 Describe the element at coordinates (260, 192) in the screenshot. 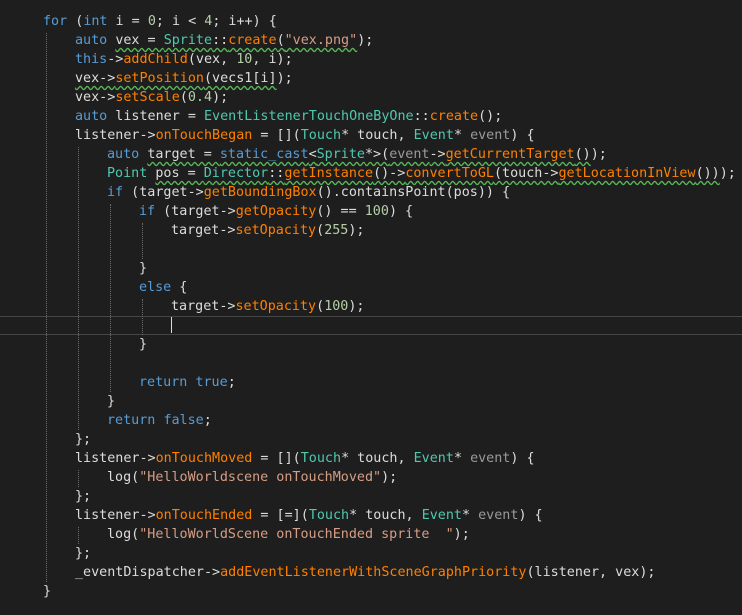

I see `method-token: getBoundingBox` at that location.